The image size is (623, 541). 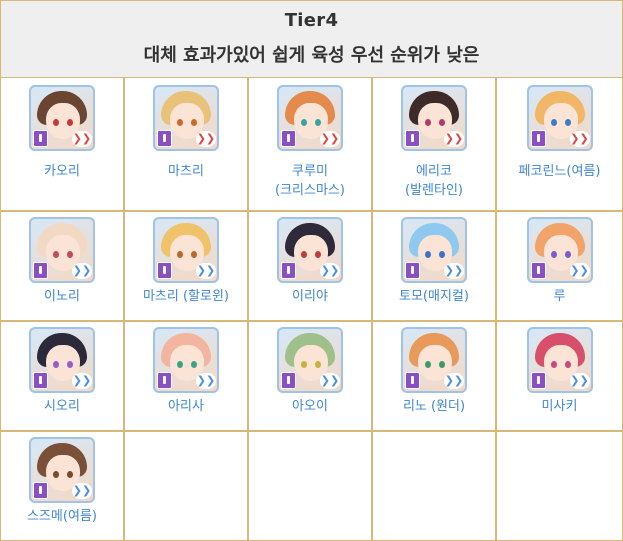 I want to click on character-name-link: 마츠리, so click(x=186, y=171).